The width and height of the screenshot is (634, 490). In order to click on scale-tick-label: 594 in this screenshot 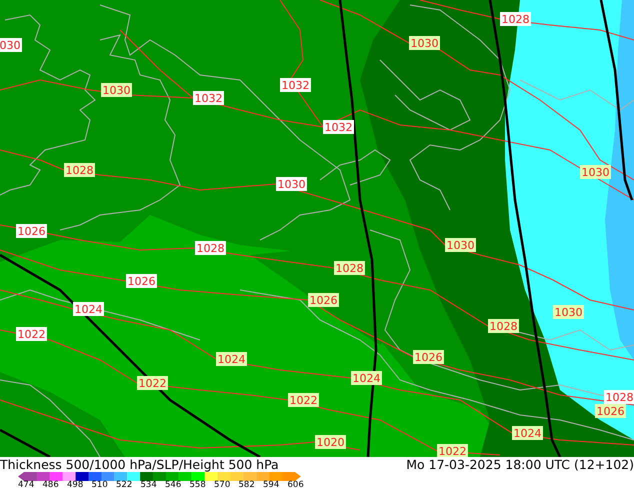, I will do `click(271, 485)`.